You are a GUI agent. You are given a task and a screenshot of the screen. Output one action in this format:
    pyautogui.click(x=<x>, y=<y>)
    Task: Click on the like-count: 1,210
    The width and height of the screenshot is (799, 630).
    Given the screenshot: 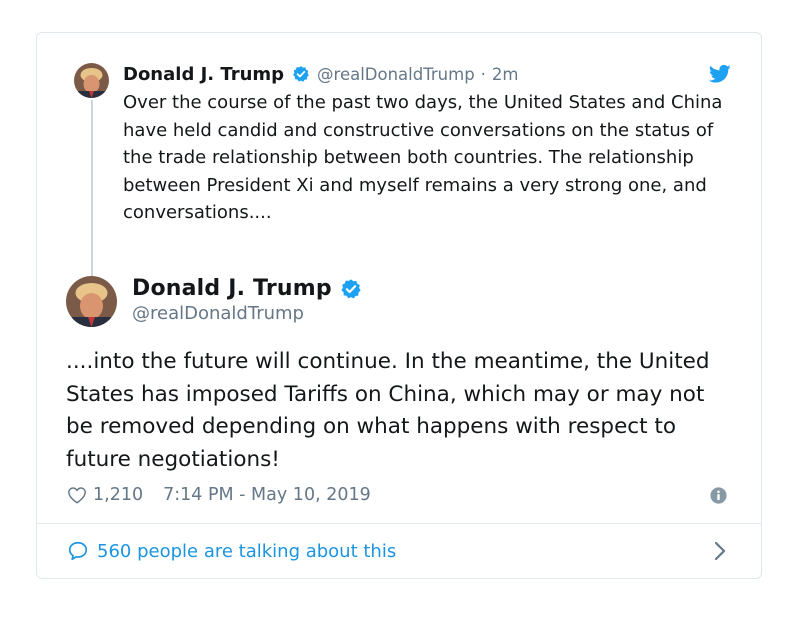 What is the action you would take?
    pyautogui.click(x=118, y=495)
    